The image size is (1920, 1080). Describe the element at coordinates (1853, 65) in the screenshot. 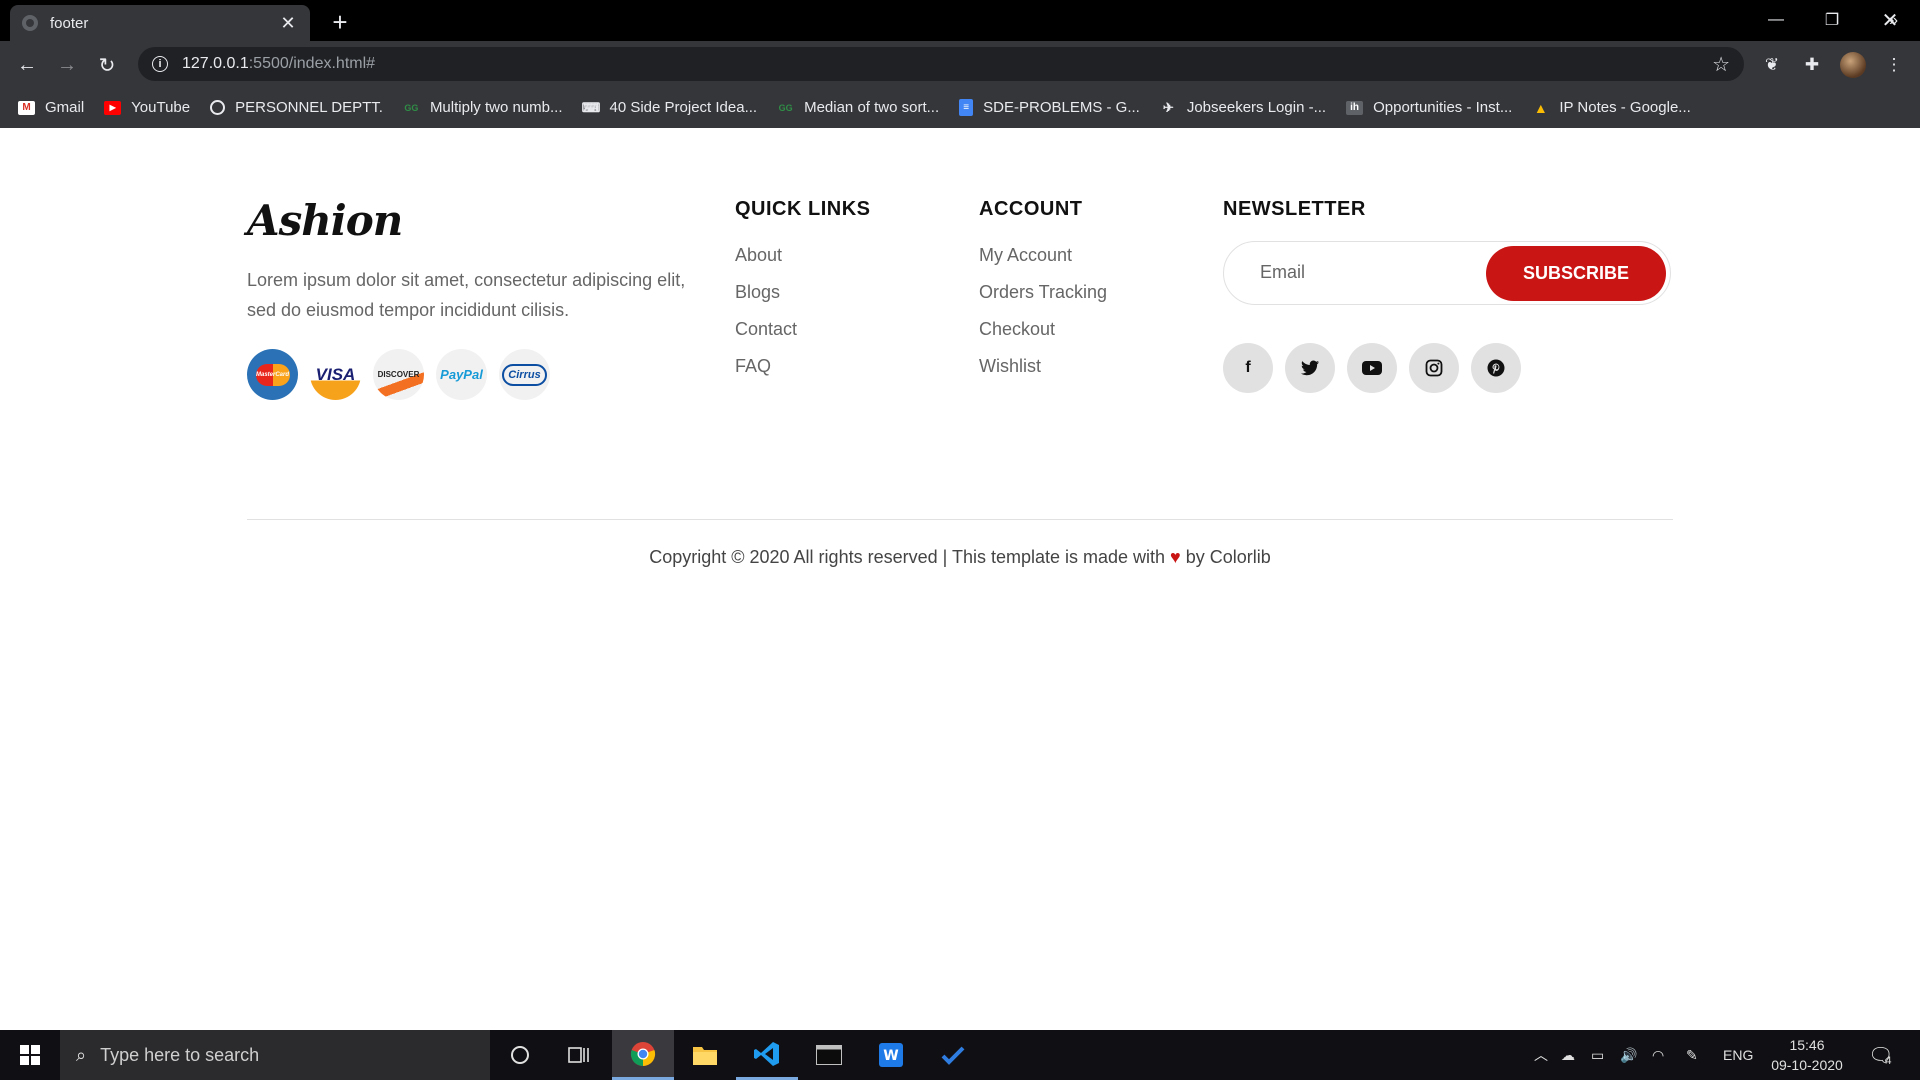

I see `profile-avatar` at that location.